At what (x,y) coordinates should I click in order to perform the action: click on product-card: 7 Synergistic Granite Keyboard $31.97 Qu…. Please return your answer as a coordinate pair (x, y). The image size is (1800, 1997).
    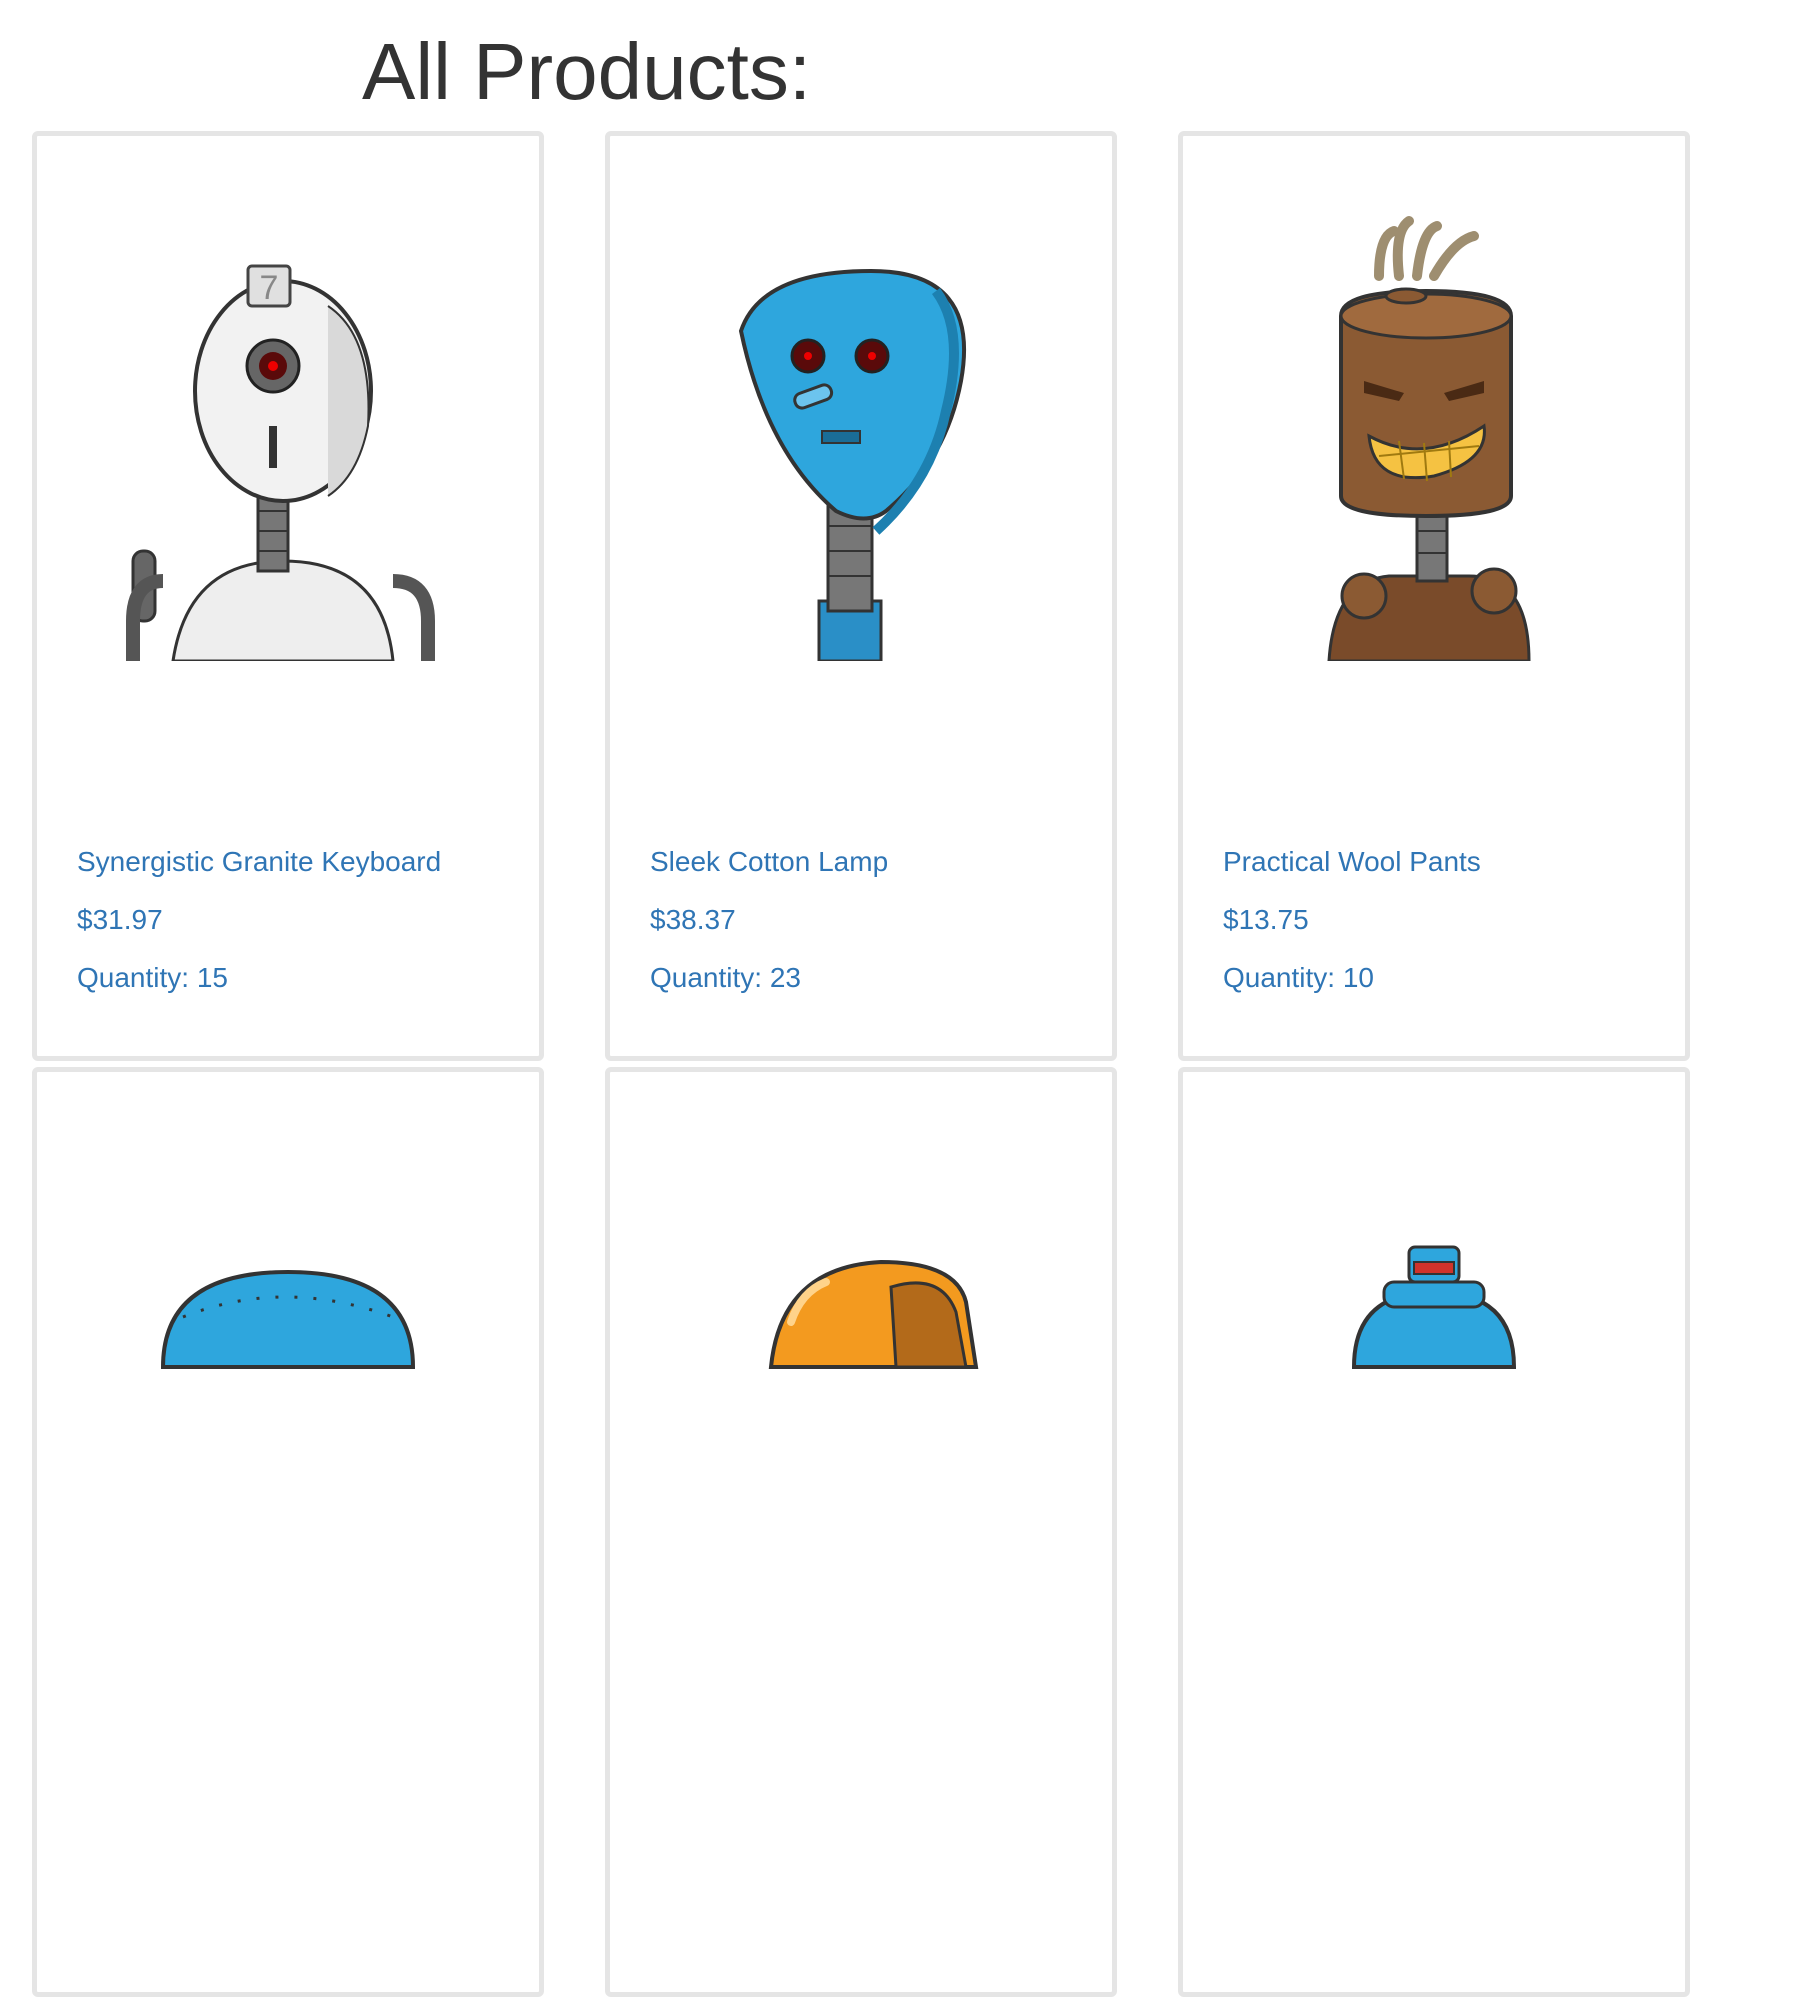
    Looking at the image, I should click on (288, 596).